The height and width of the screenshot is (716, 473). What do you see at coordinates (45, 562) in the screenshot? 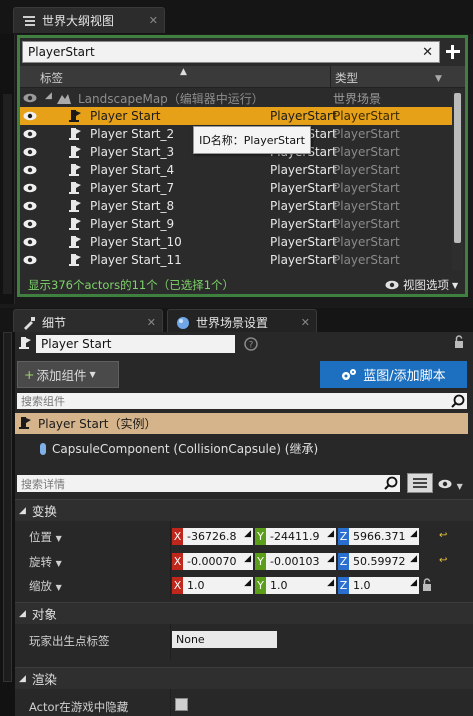
I see `rotation-label: 旋转 ▼` at bounding box center [45, 562].